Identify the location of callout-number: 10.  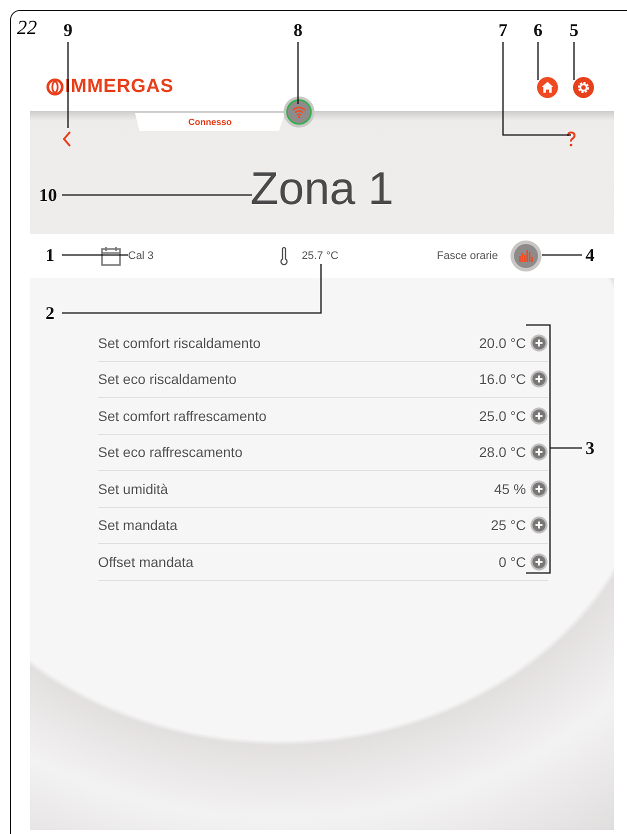
(48, 195).